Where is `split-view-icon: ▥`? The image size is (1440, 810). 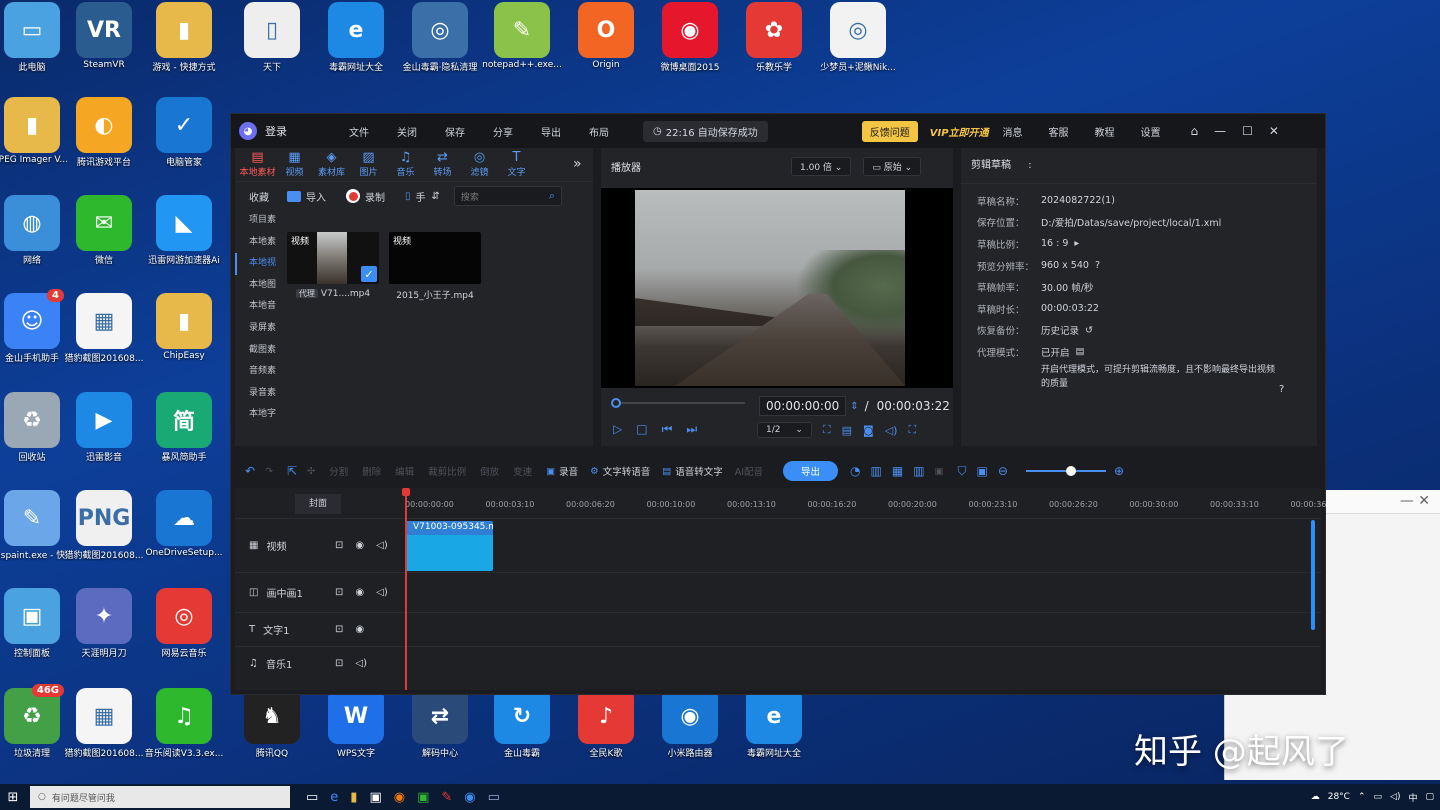
split-view-icon: ▥ is located at coordinates (876, 471).